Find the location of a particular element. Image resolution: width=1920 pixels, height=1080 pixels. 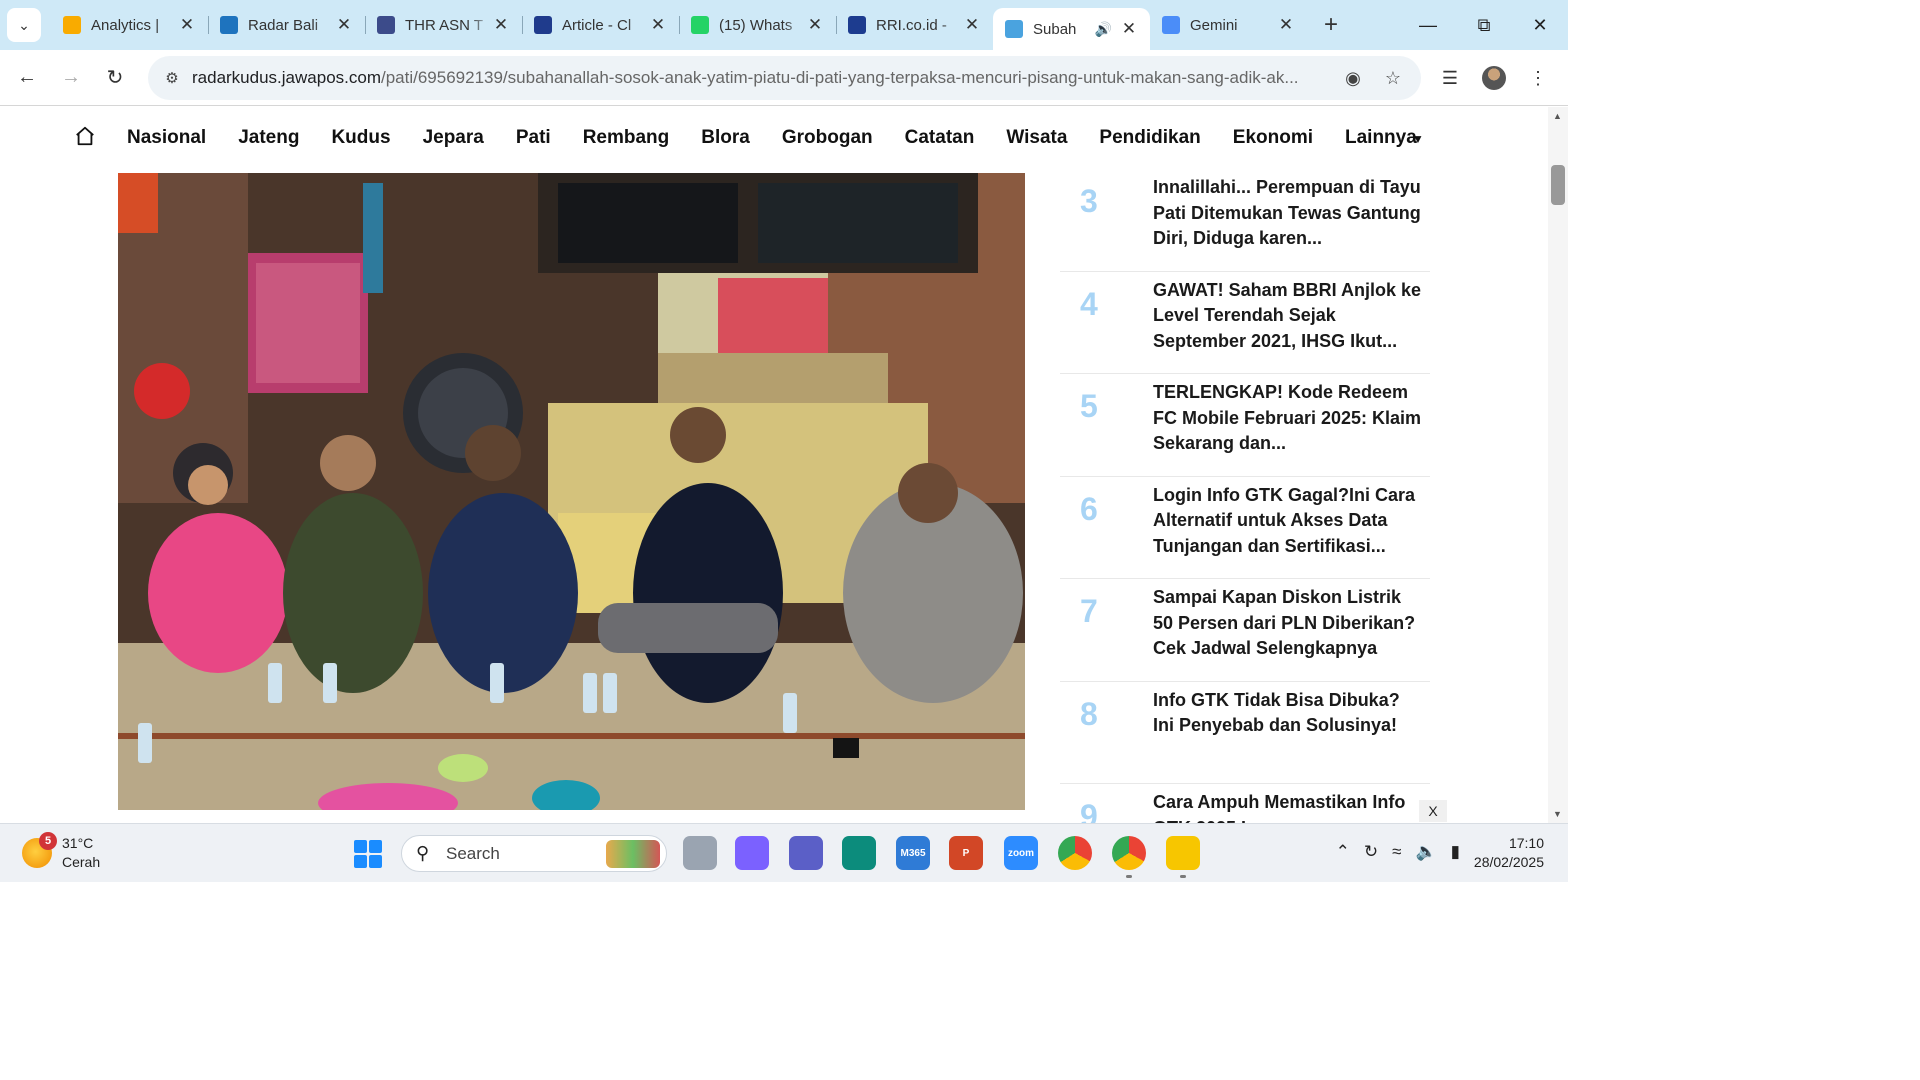

browser-tab: Subah 🔊 ✕ is located at coordinates (1071, 29).